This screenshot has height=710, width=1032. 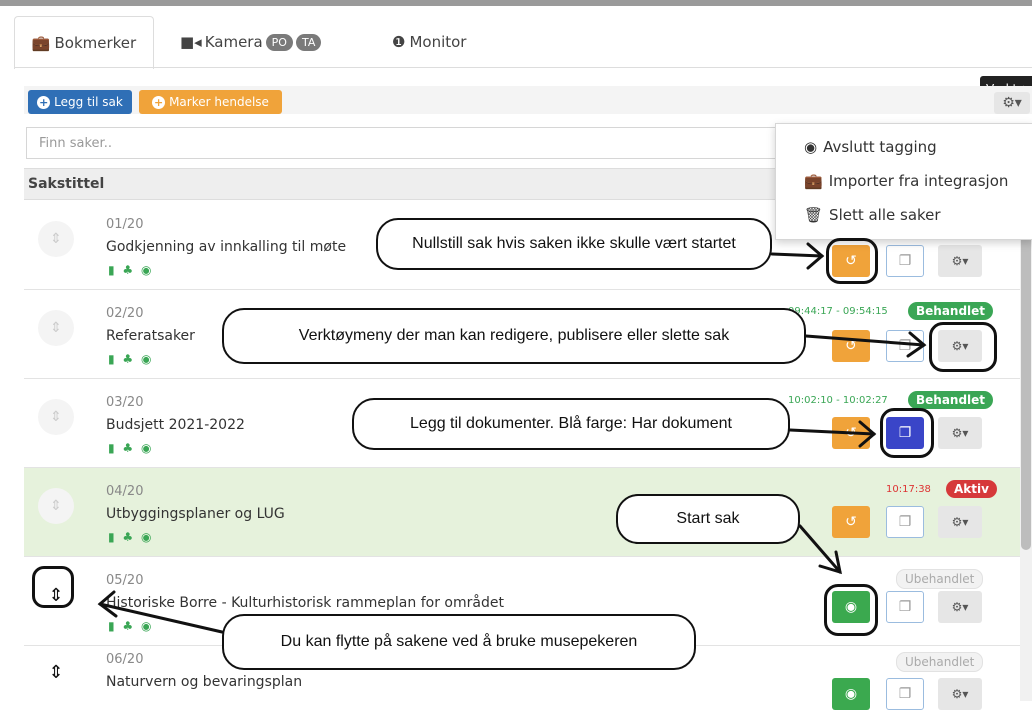 I want to click on tab-label: Monitor, so click(x=438, y=42).